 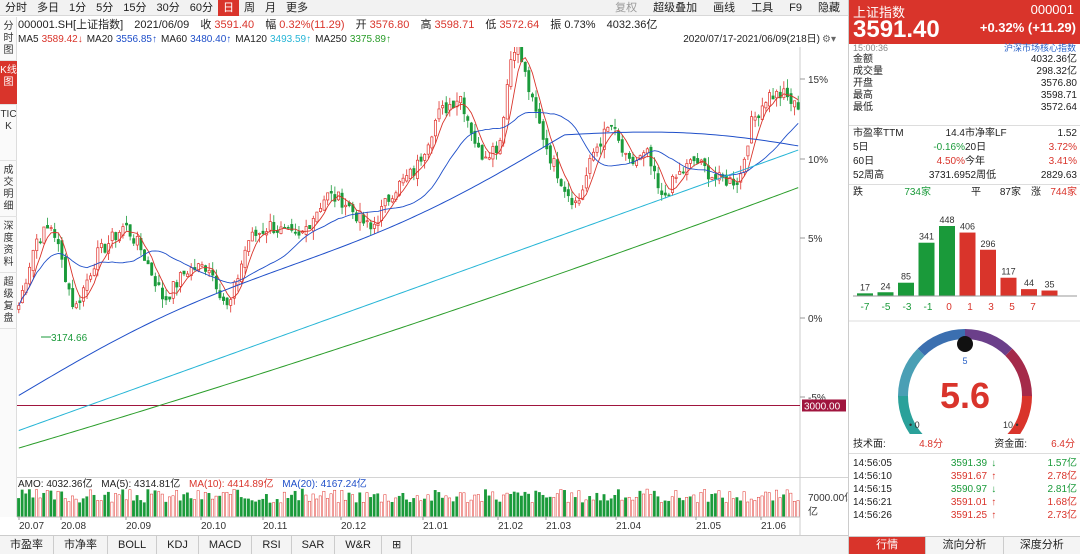 What do you see at coordinates (675, 8) in the screenshot?
I see `toolbar-tool-1: 超级叠加` at bounding box center [675, 8].